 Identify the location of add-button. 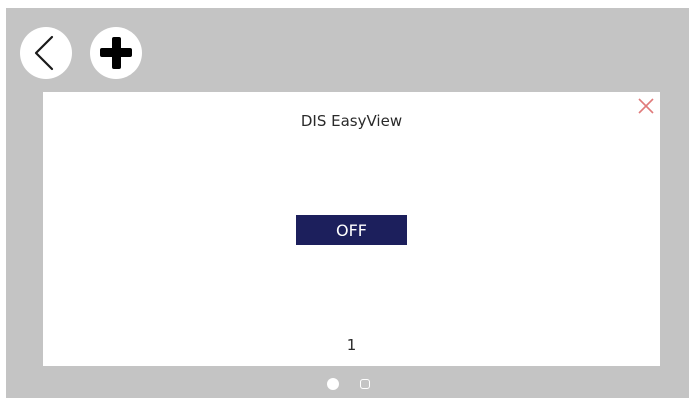
(116, 53).